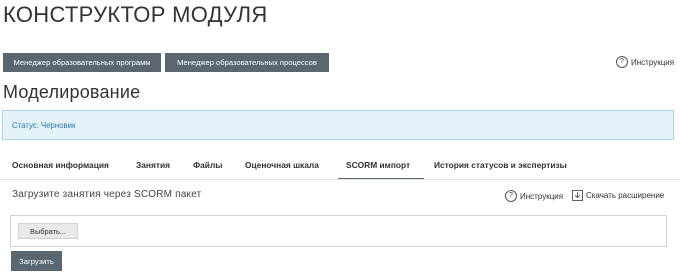 The image size is (680, 273). I want to click on programs-manager-button: Менеджер образовательных программ, so click(82, 62).